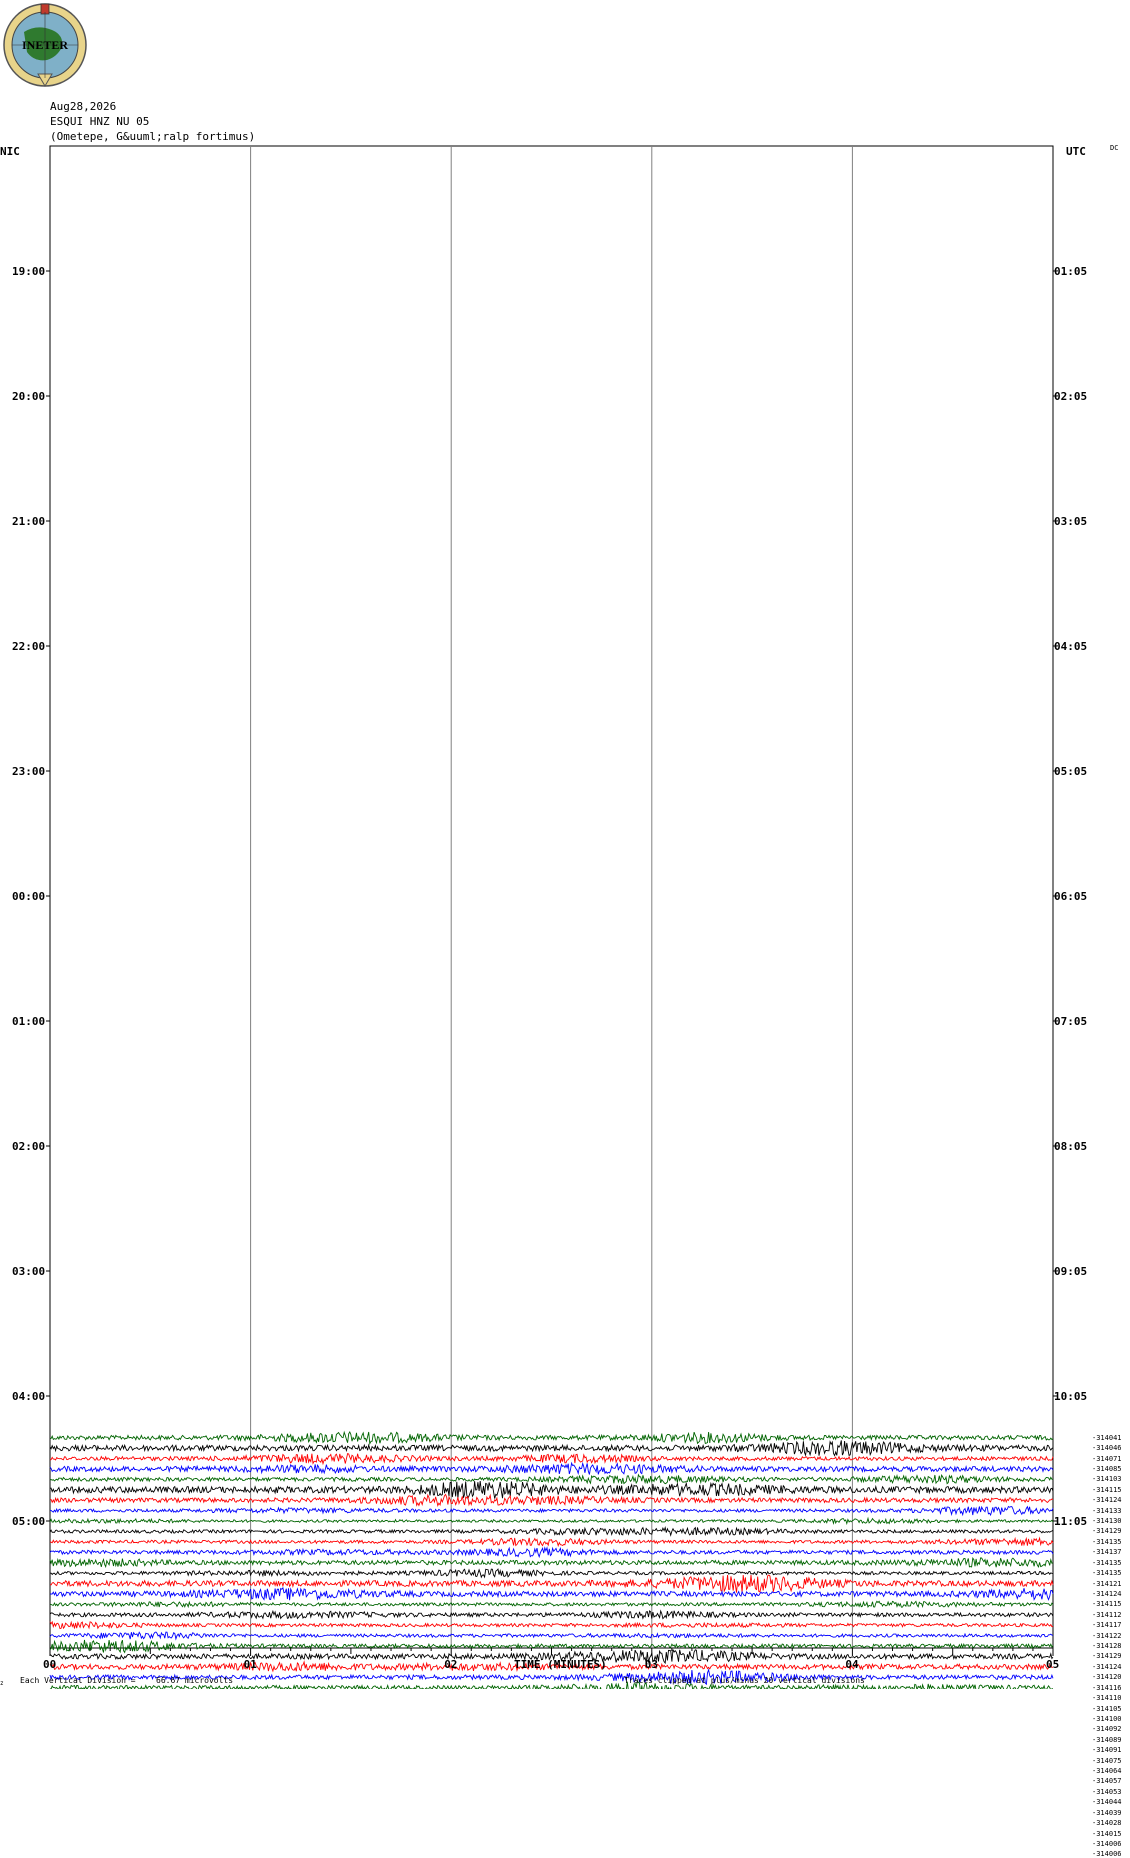 The width and height of the screenshot is (1130, 1858). I want to click on vertical-division-value: 66.67 microvolts, so click(195, 1680).